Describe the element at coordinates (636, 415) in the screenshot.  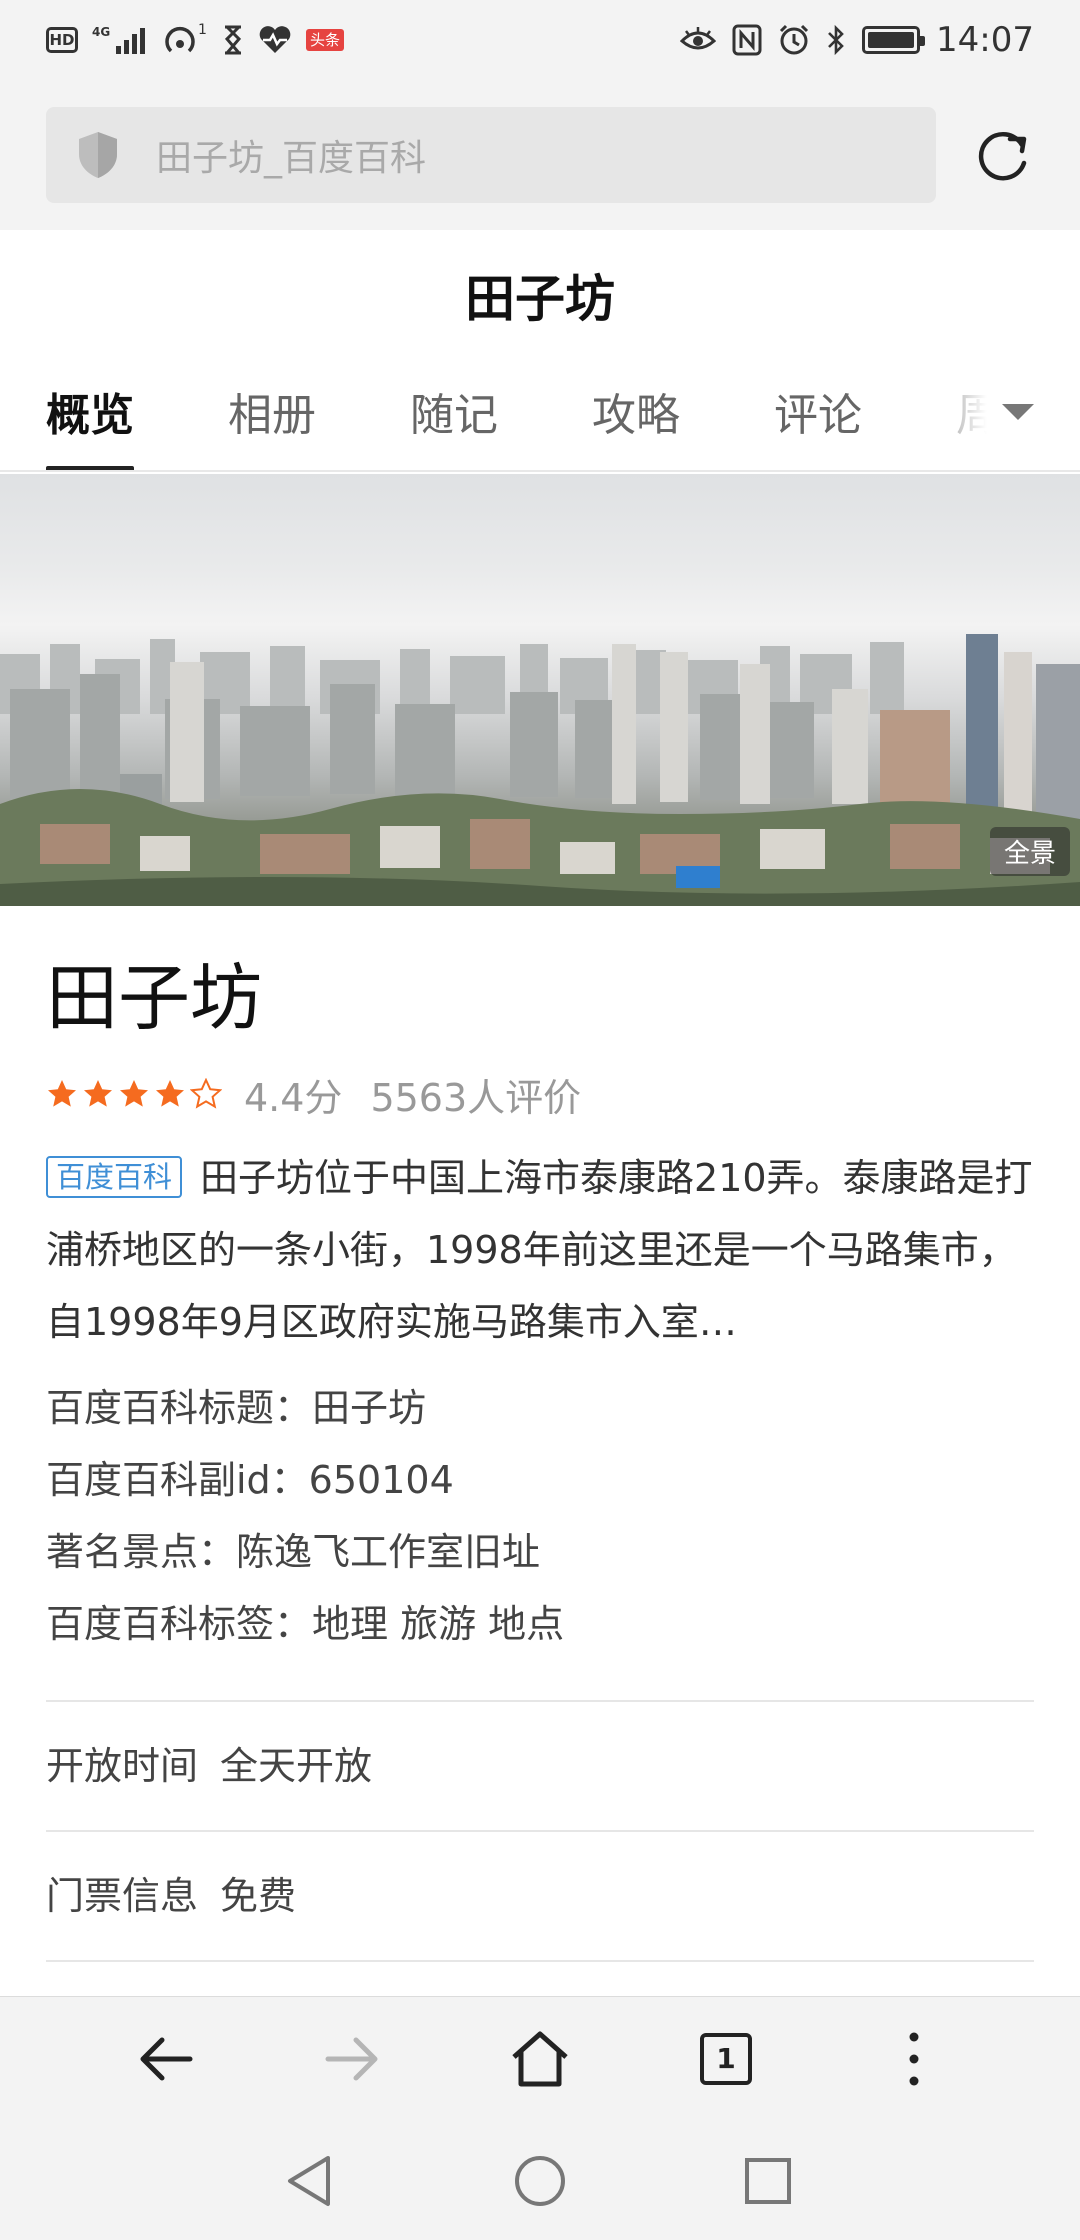
I see `tab-guide: 攻略` at that location.